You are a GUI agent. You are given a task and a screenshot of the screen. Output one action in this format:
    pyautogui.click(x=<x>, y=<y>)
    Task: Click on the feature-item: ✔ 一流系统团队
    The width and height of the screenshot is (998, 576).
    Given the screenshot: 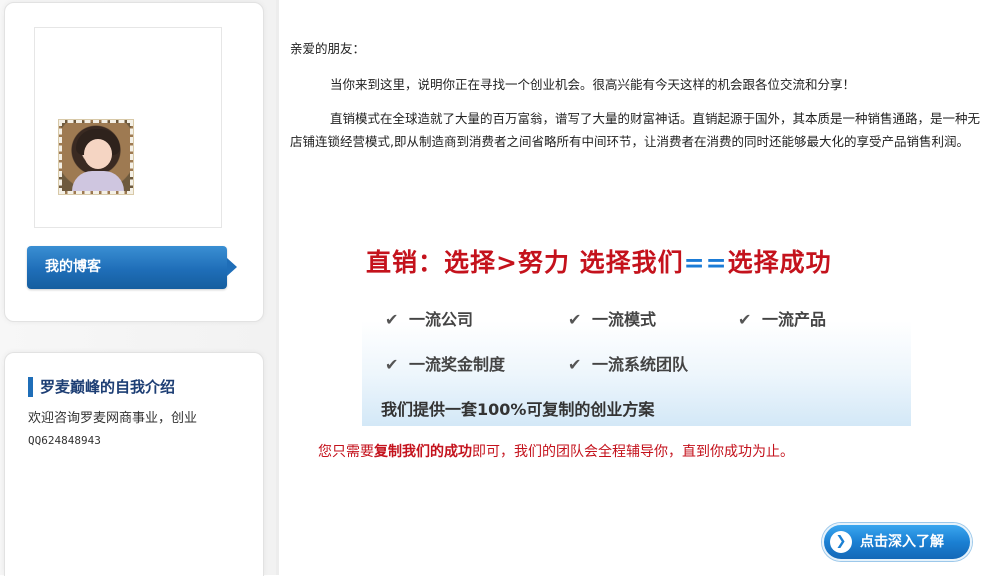 What is the action you would take?
    pyautogui.click(x=628, y=363)
    